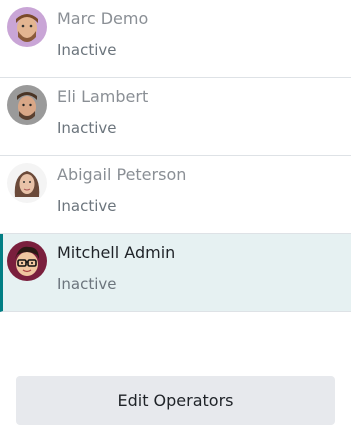 Image resolution: width=351 pixels, height=438 pixels. I want to click on operator-name: Marc Demo, so click(103, 18).